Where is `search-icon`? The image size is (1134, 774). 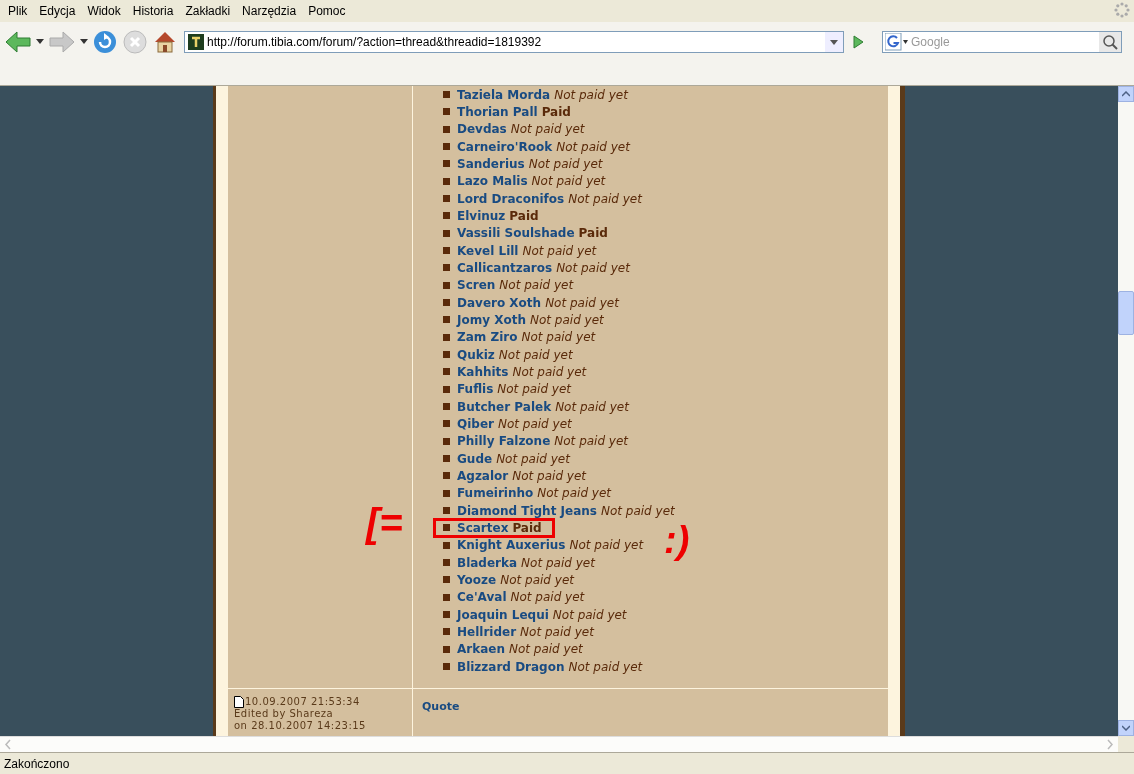
search-icon is located at coordinates (1110, 42).